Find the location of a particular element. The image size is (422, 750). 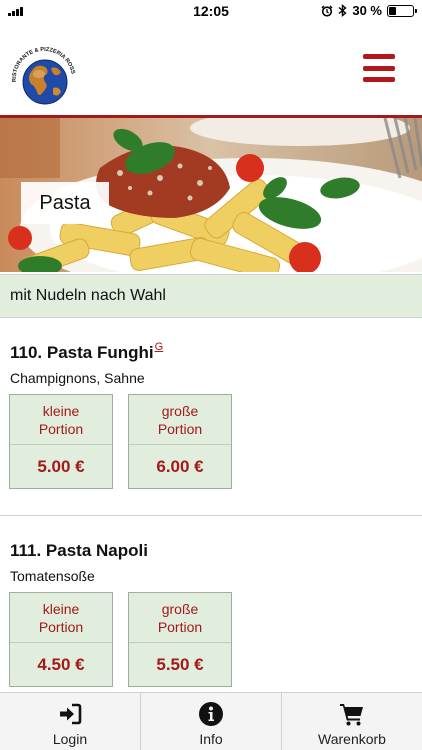

item-title: 110. Pasta FunghiG is located at coordinates (87, 352).